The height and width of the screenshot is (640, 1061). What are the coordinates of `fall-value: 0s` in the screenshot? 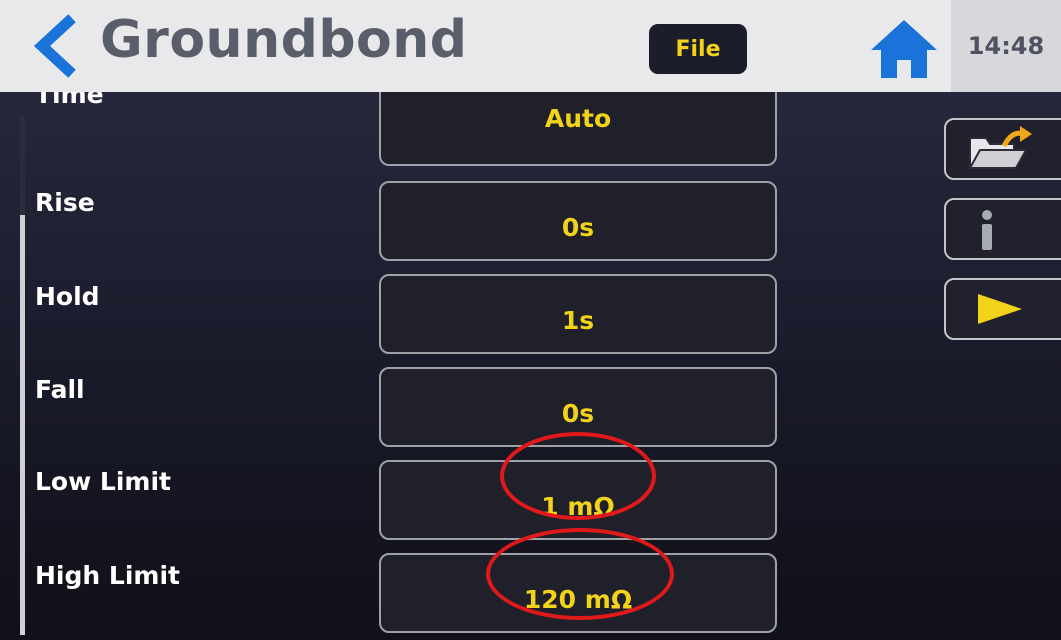 It's located at (578, 413).